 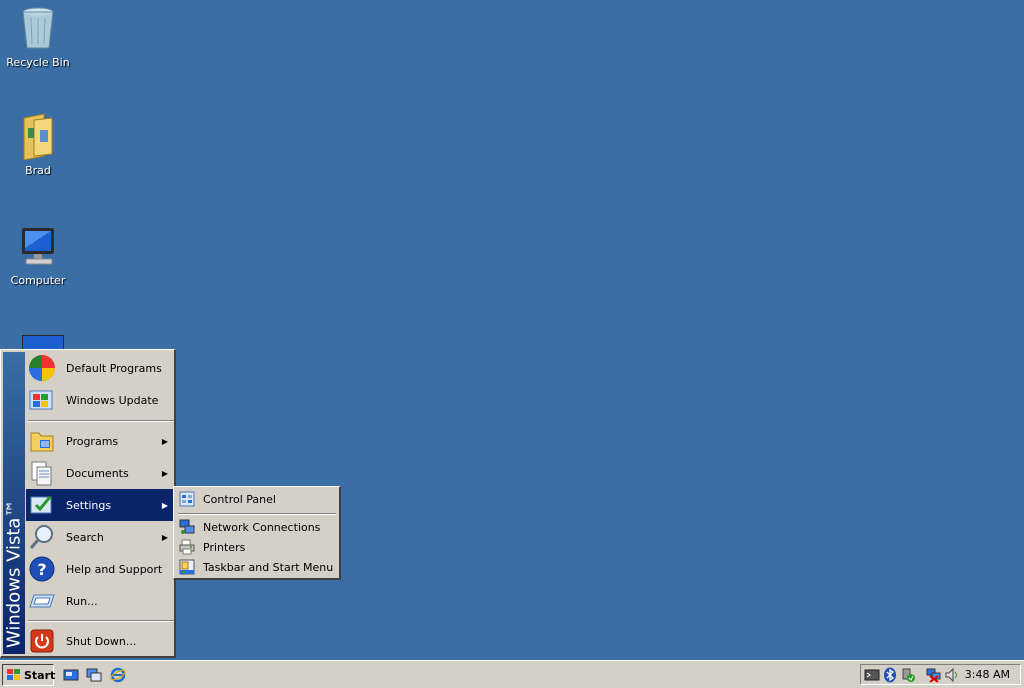 I want to click on default-programs-icon, so click(x=42, y=368).